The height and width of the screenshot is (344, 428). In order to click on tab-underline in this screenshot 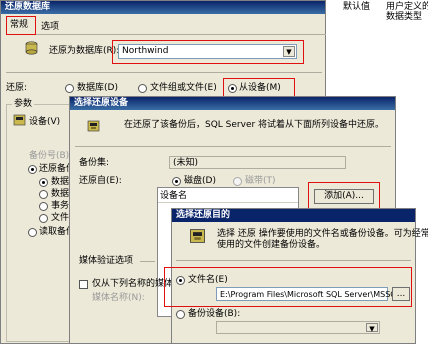, I will do `click(181, 34)`.